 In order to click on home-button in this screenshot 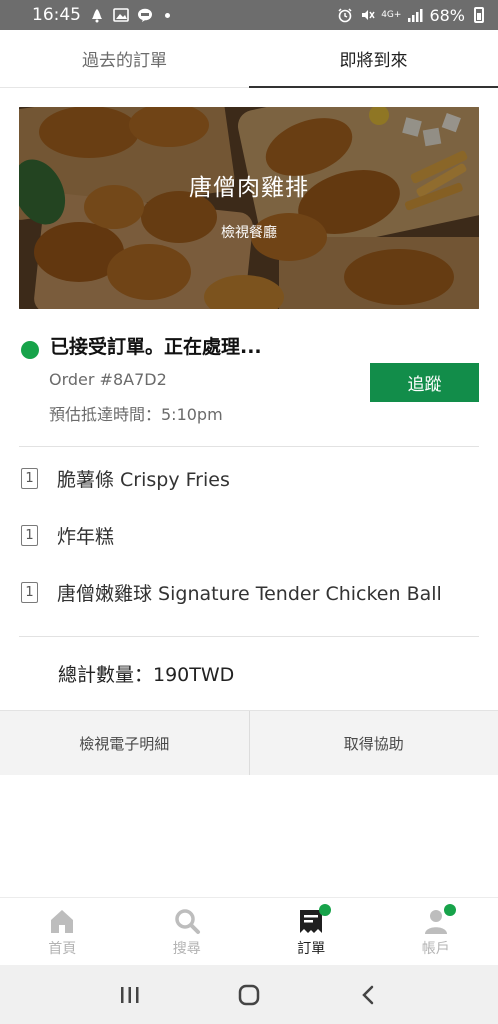, I will do `click(249, 995)`.